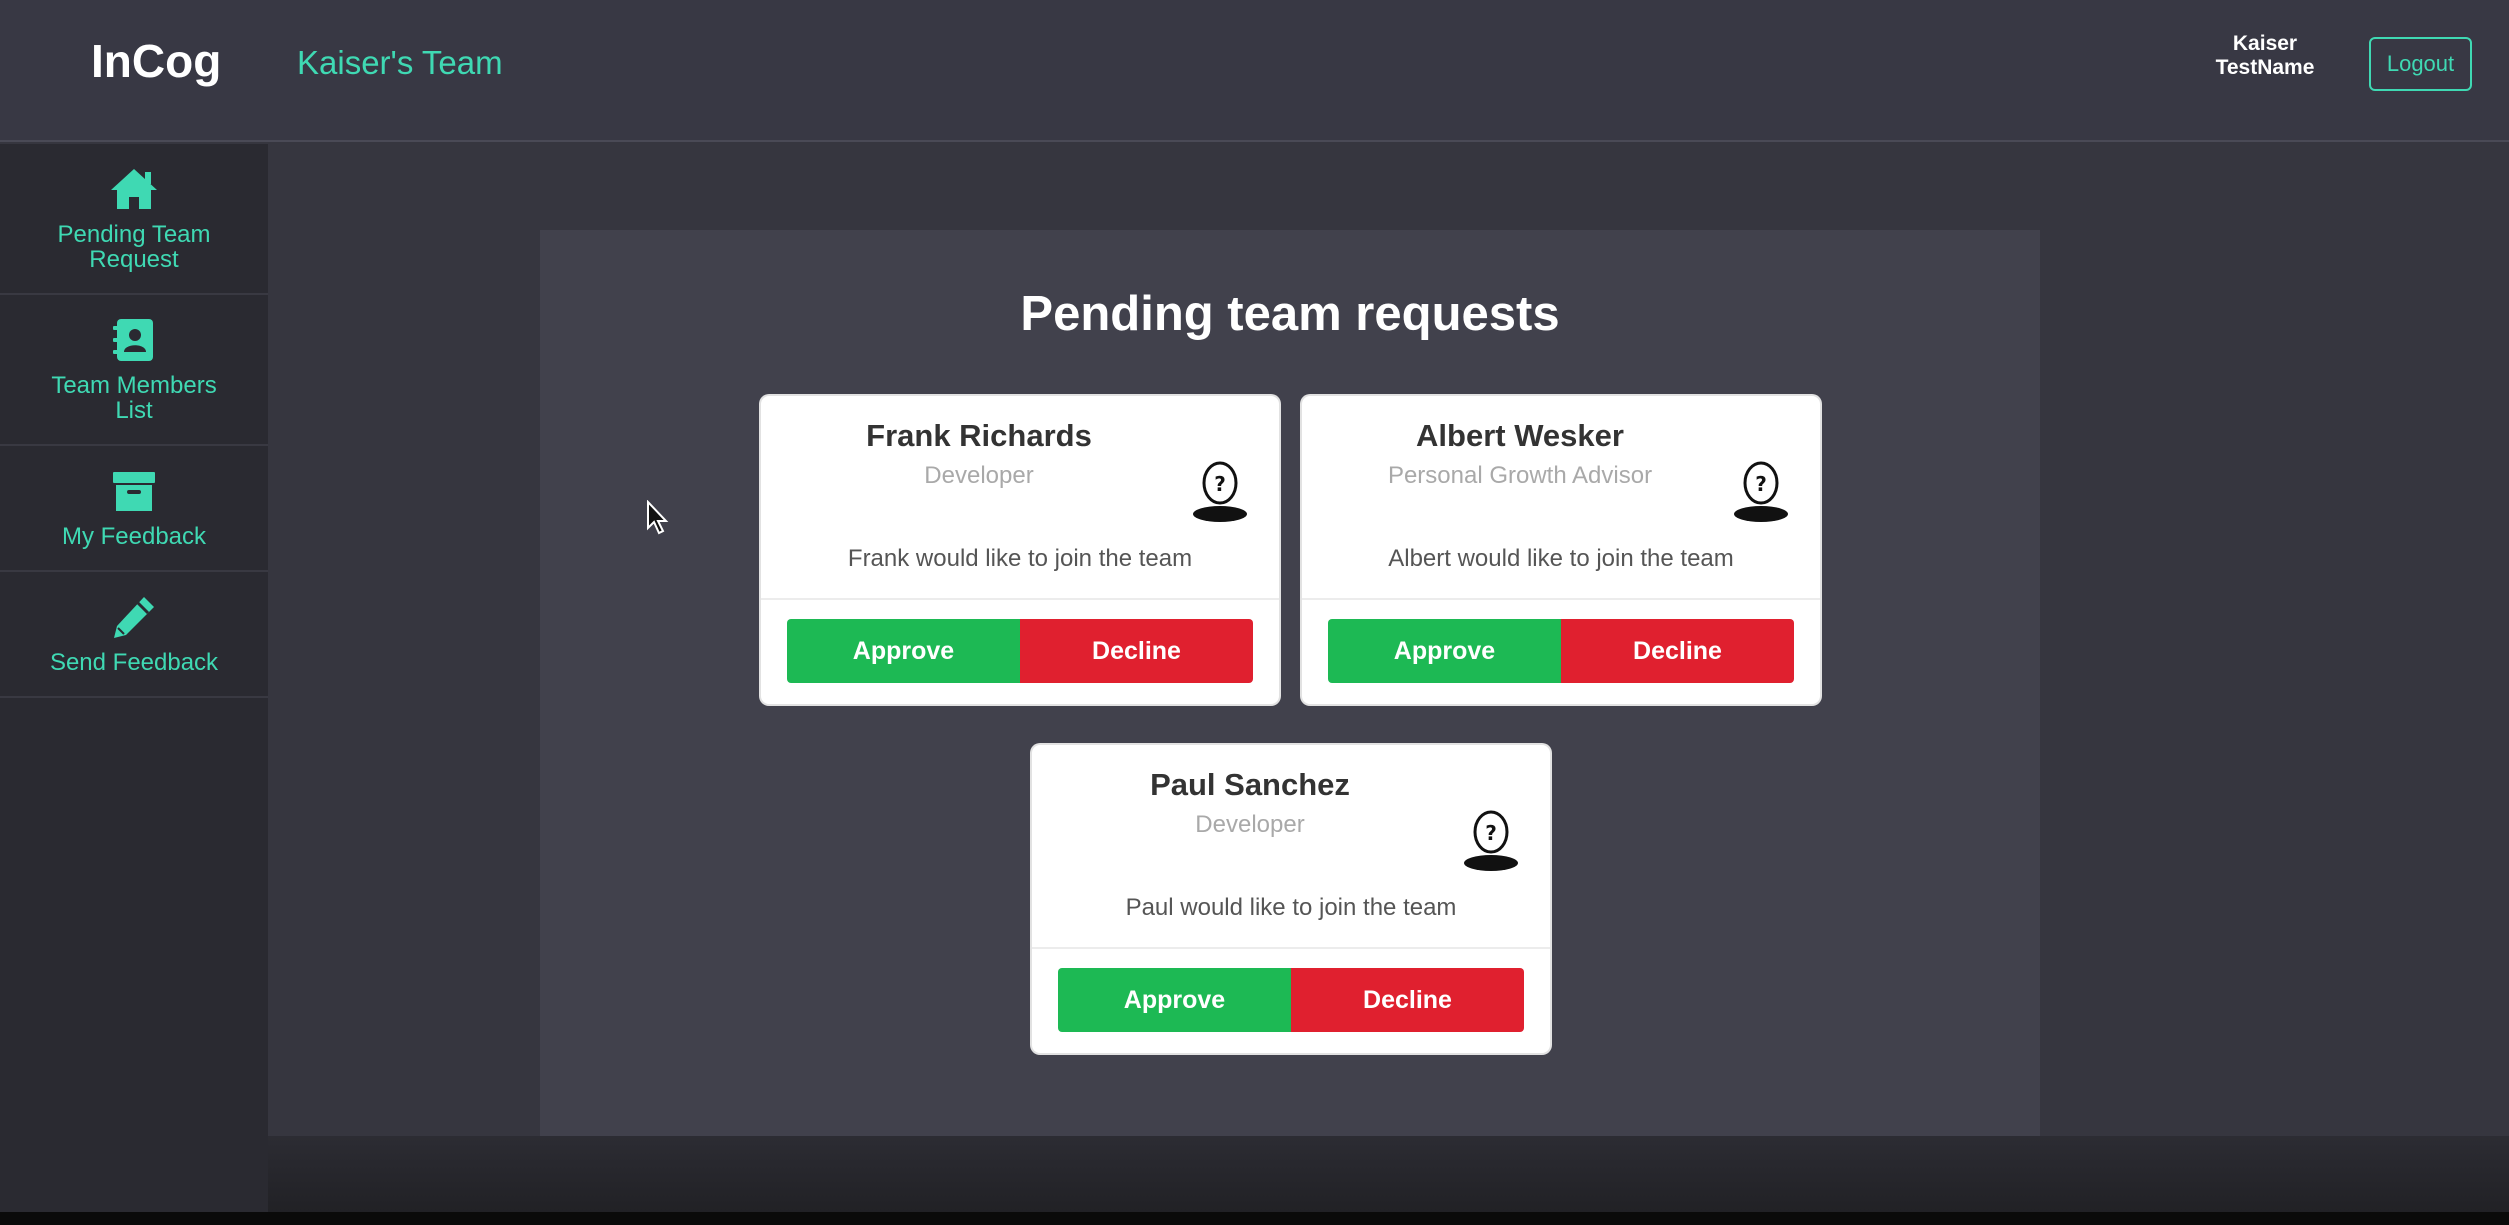 Image resolution: width=2509 pixels, height=1225 pixels. Describe the element at coordinates (1520, 435) in the screenshot. I see `requester-name: Albert Wesker` at that location.